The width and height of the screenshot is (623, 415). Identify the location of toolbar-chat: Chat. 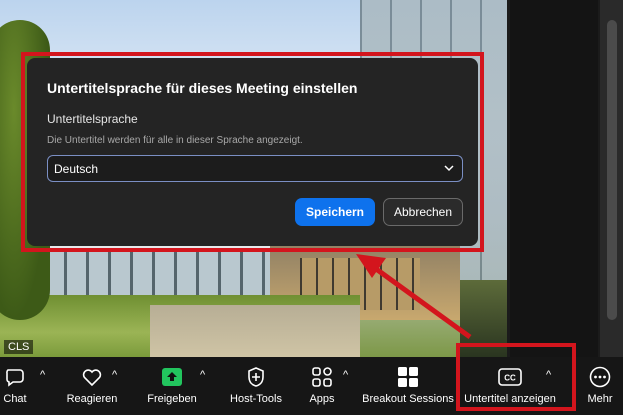
(15, 386).